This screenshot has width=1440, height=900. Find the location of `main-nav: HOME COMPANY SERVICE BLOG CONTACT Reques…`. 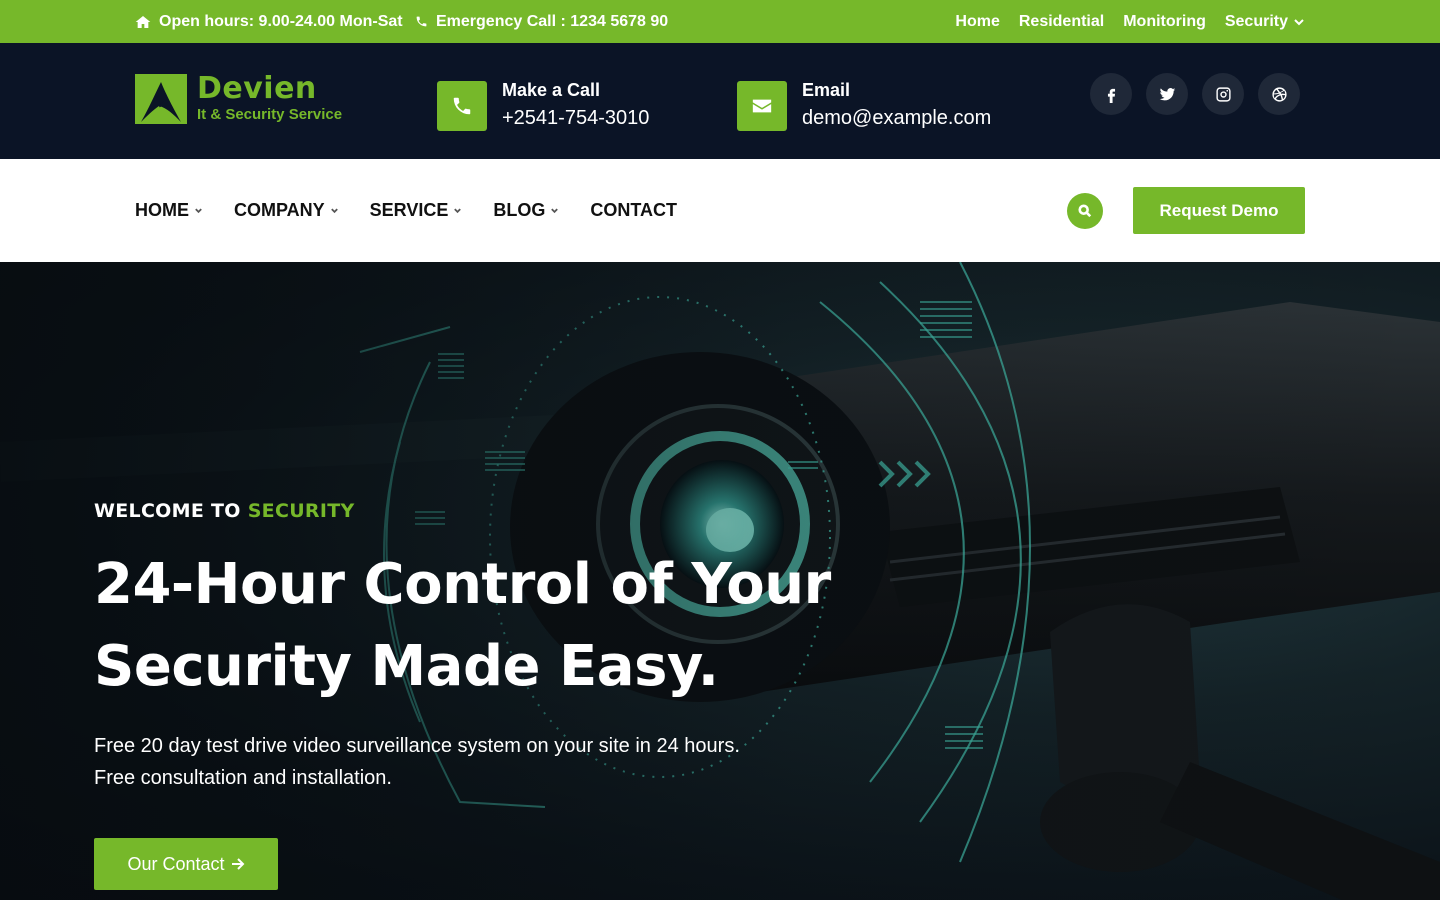

main-nav: HOME COMPANY SERVICE BLOG CONTACT Reques… is located at coordinates (720, 210).